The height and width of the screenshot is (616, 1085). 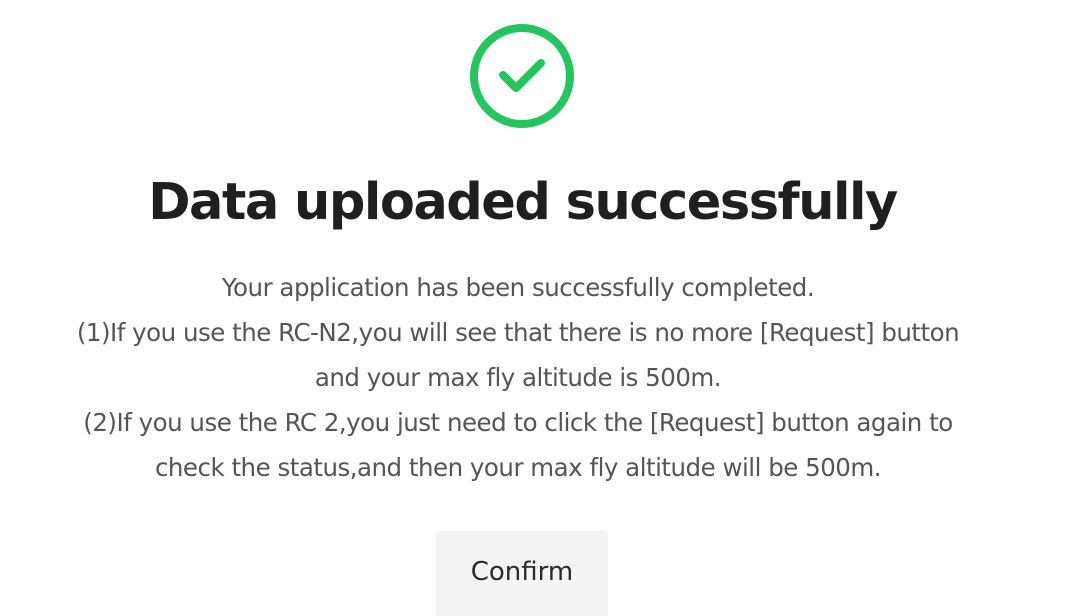 What do you see at coordinates (523, 202) in the screenshot?
I see `page-title: Data uploaded successfully` at bounding box center [523, 202].